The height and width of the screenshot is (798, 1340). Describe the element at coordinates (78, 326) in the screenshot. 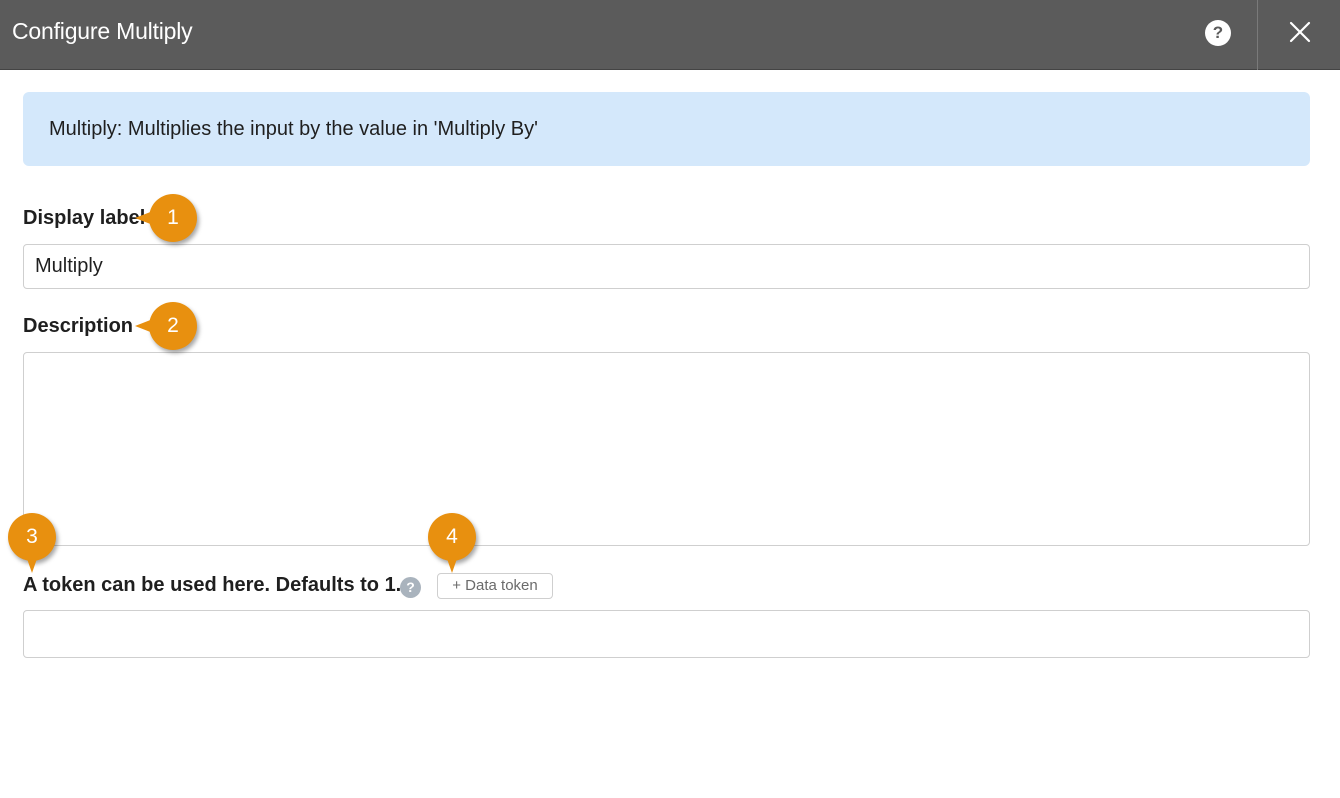

I see `description-label: Description` at that location.